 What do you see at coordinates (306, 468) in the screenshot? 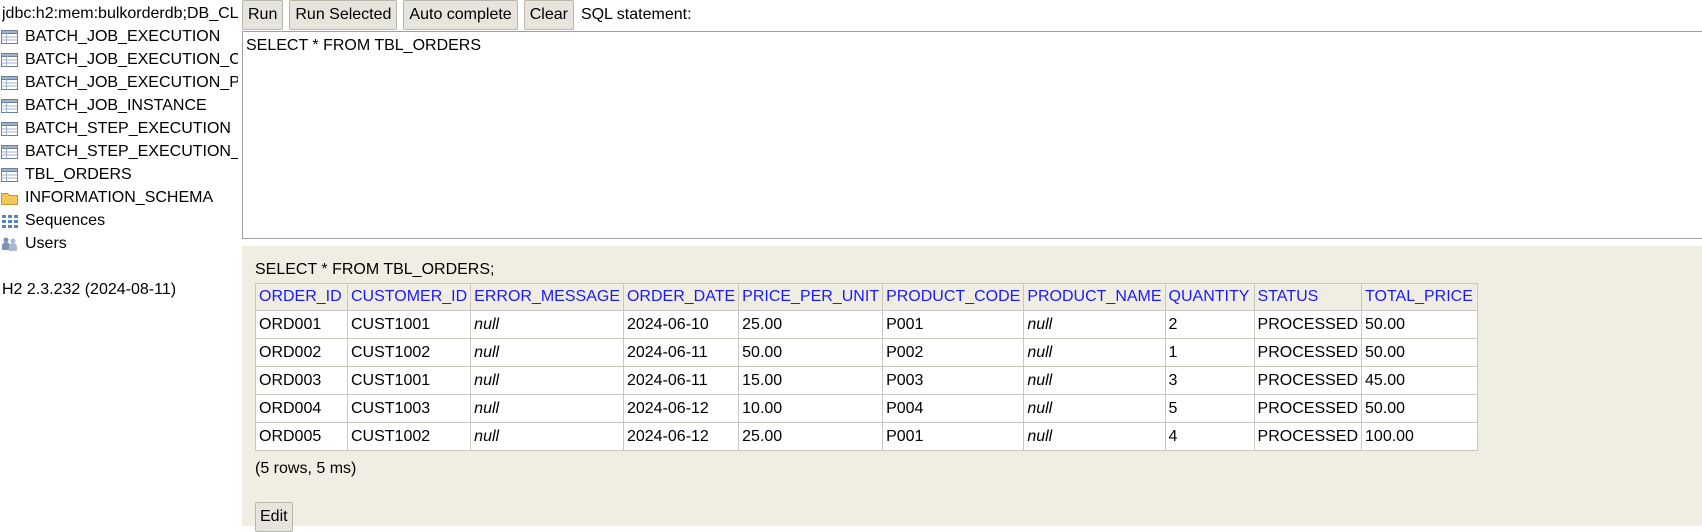
I see `row-count-status: (5 rows, 5 ms)` at bounding box center [306, 468].